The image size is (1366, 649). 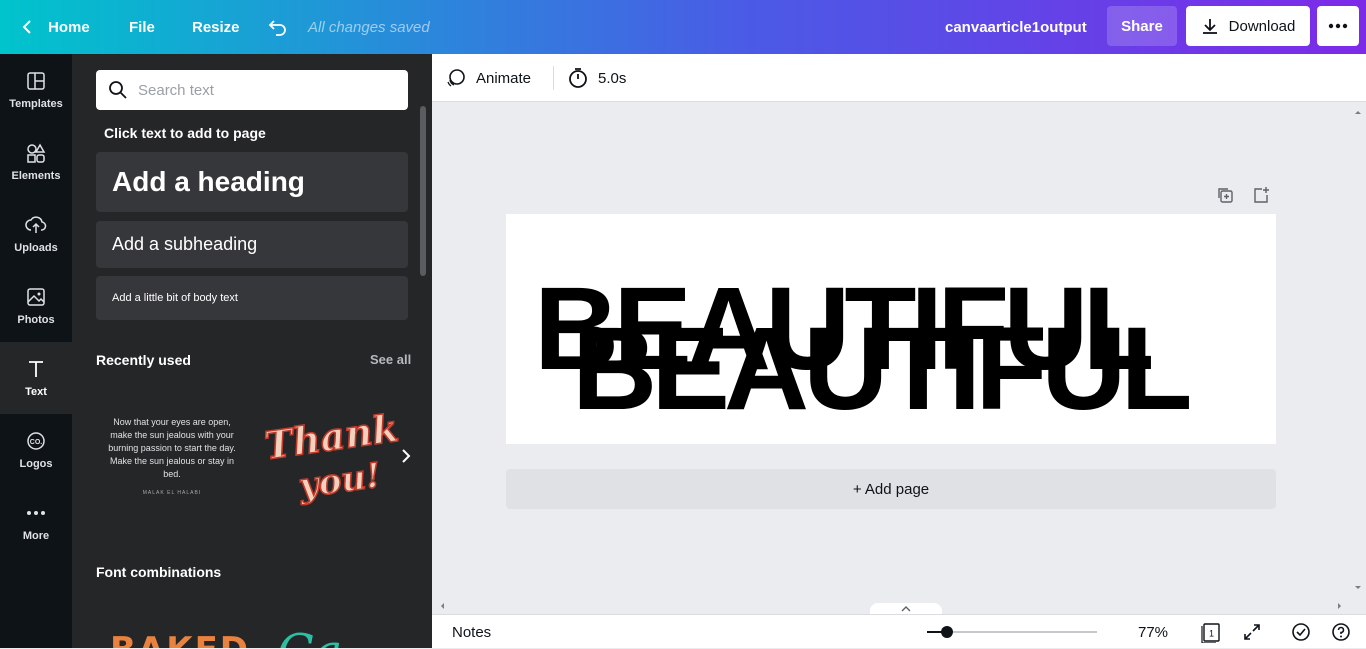 I want to click on download-icon, so click(x=1209, y=26).